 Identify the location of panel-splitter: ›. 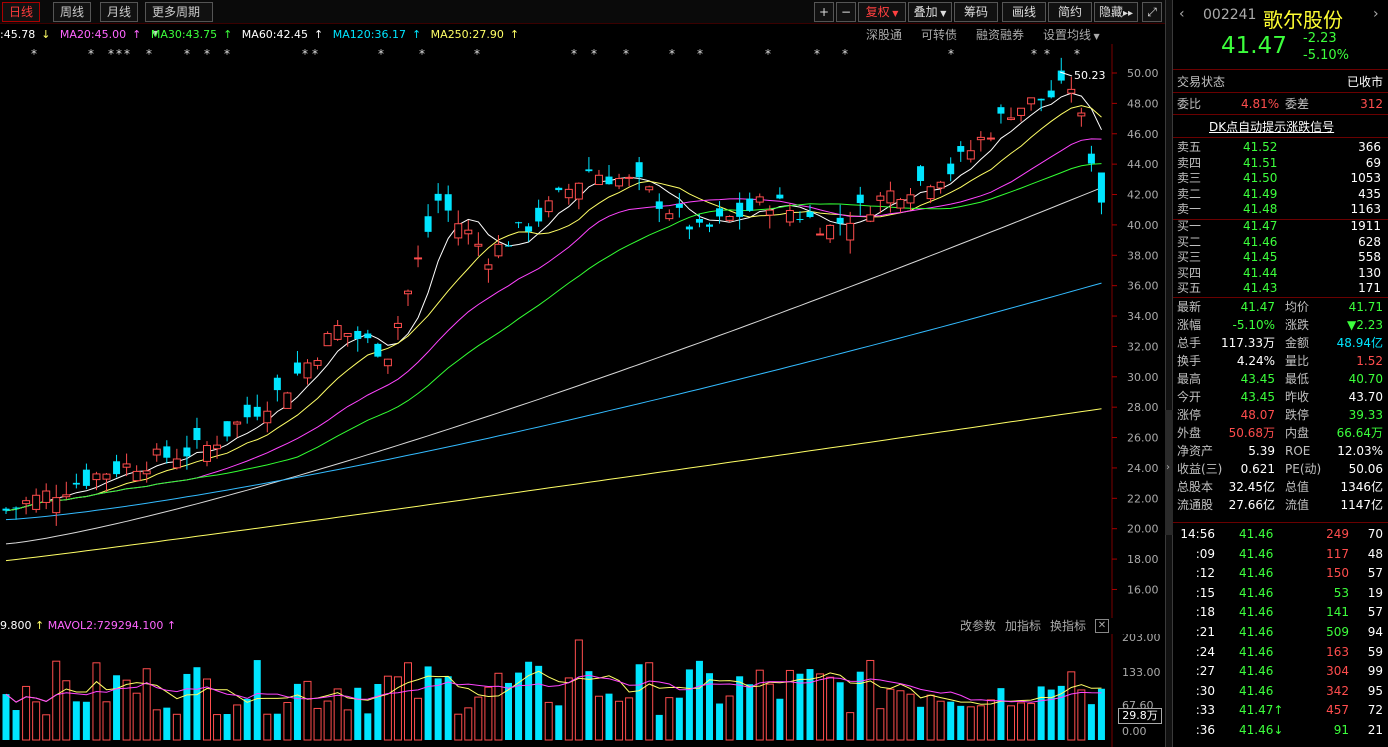
(1169, 373).